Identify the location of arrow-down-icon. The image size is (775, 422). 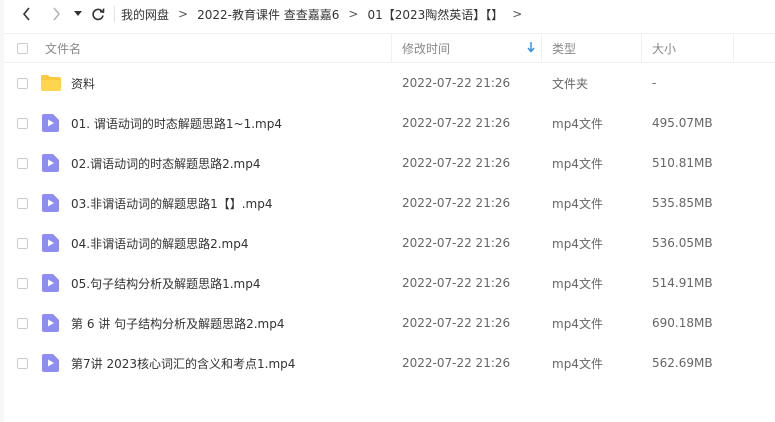
(531, 47).